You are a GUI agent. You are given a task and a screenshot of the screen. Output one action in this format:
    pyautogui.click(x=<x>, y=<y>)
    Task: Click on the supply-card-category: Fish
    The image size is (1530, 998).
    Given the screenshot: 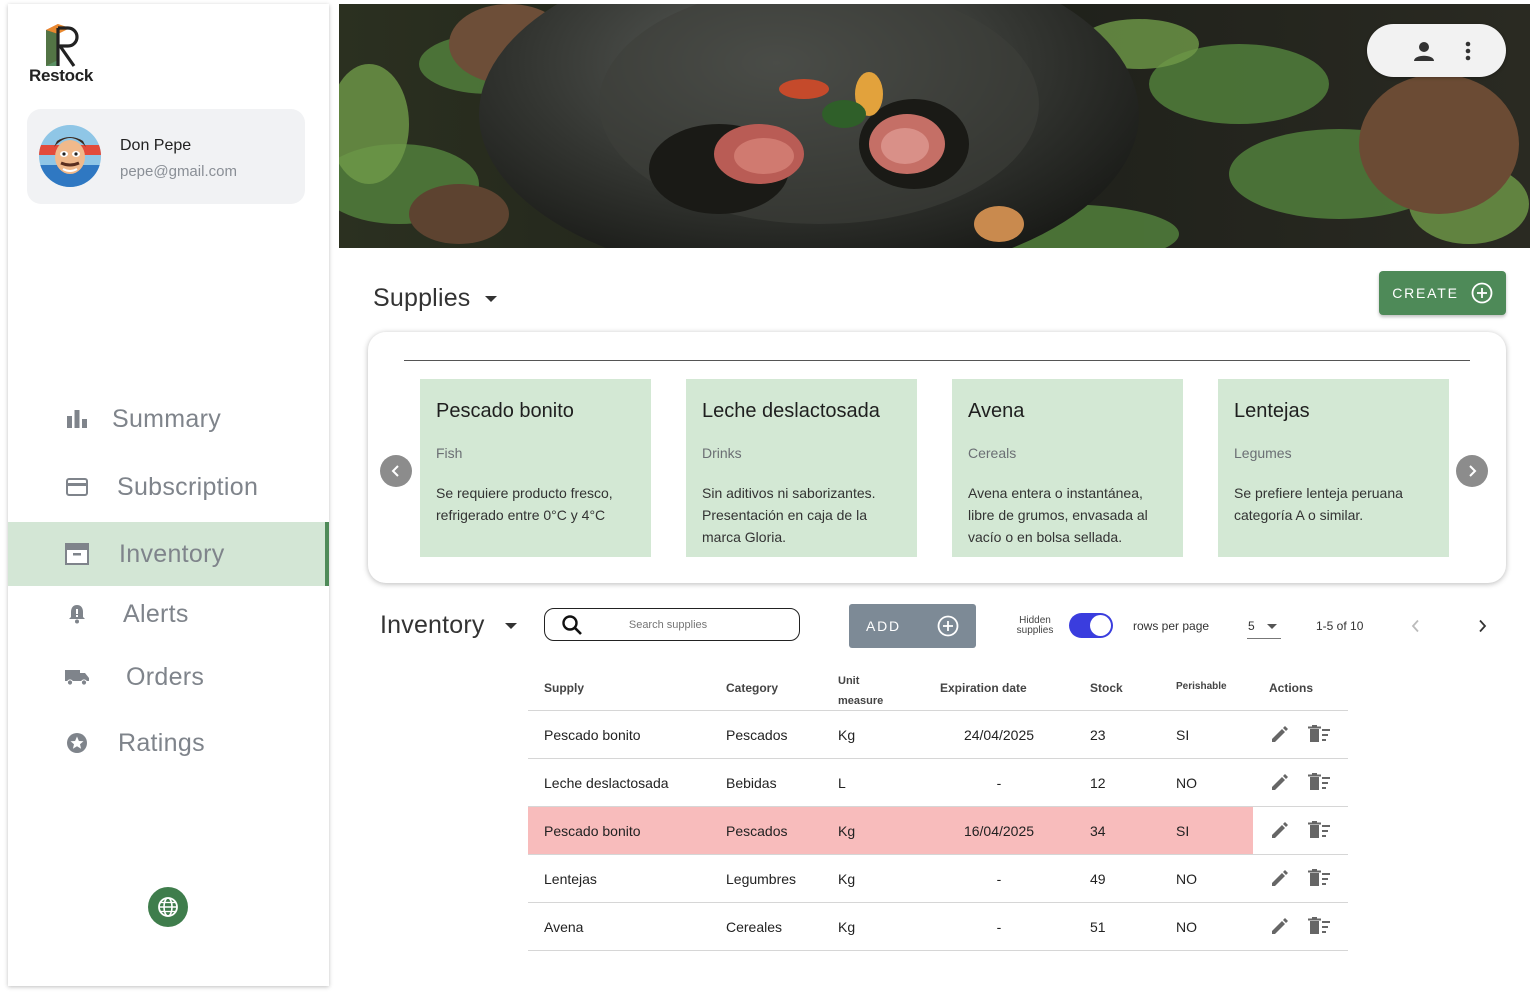 What is the action you would take?
    pyautogui.click(x=449, y=453)
    